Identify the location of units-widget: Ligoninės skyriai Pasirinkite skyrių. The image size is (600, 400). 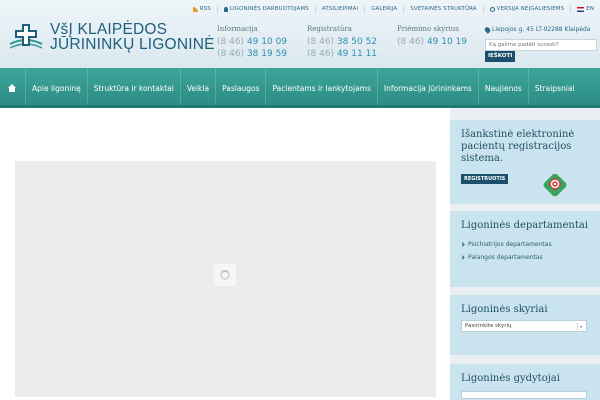
(525, 325).